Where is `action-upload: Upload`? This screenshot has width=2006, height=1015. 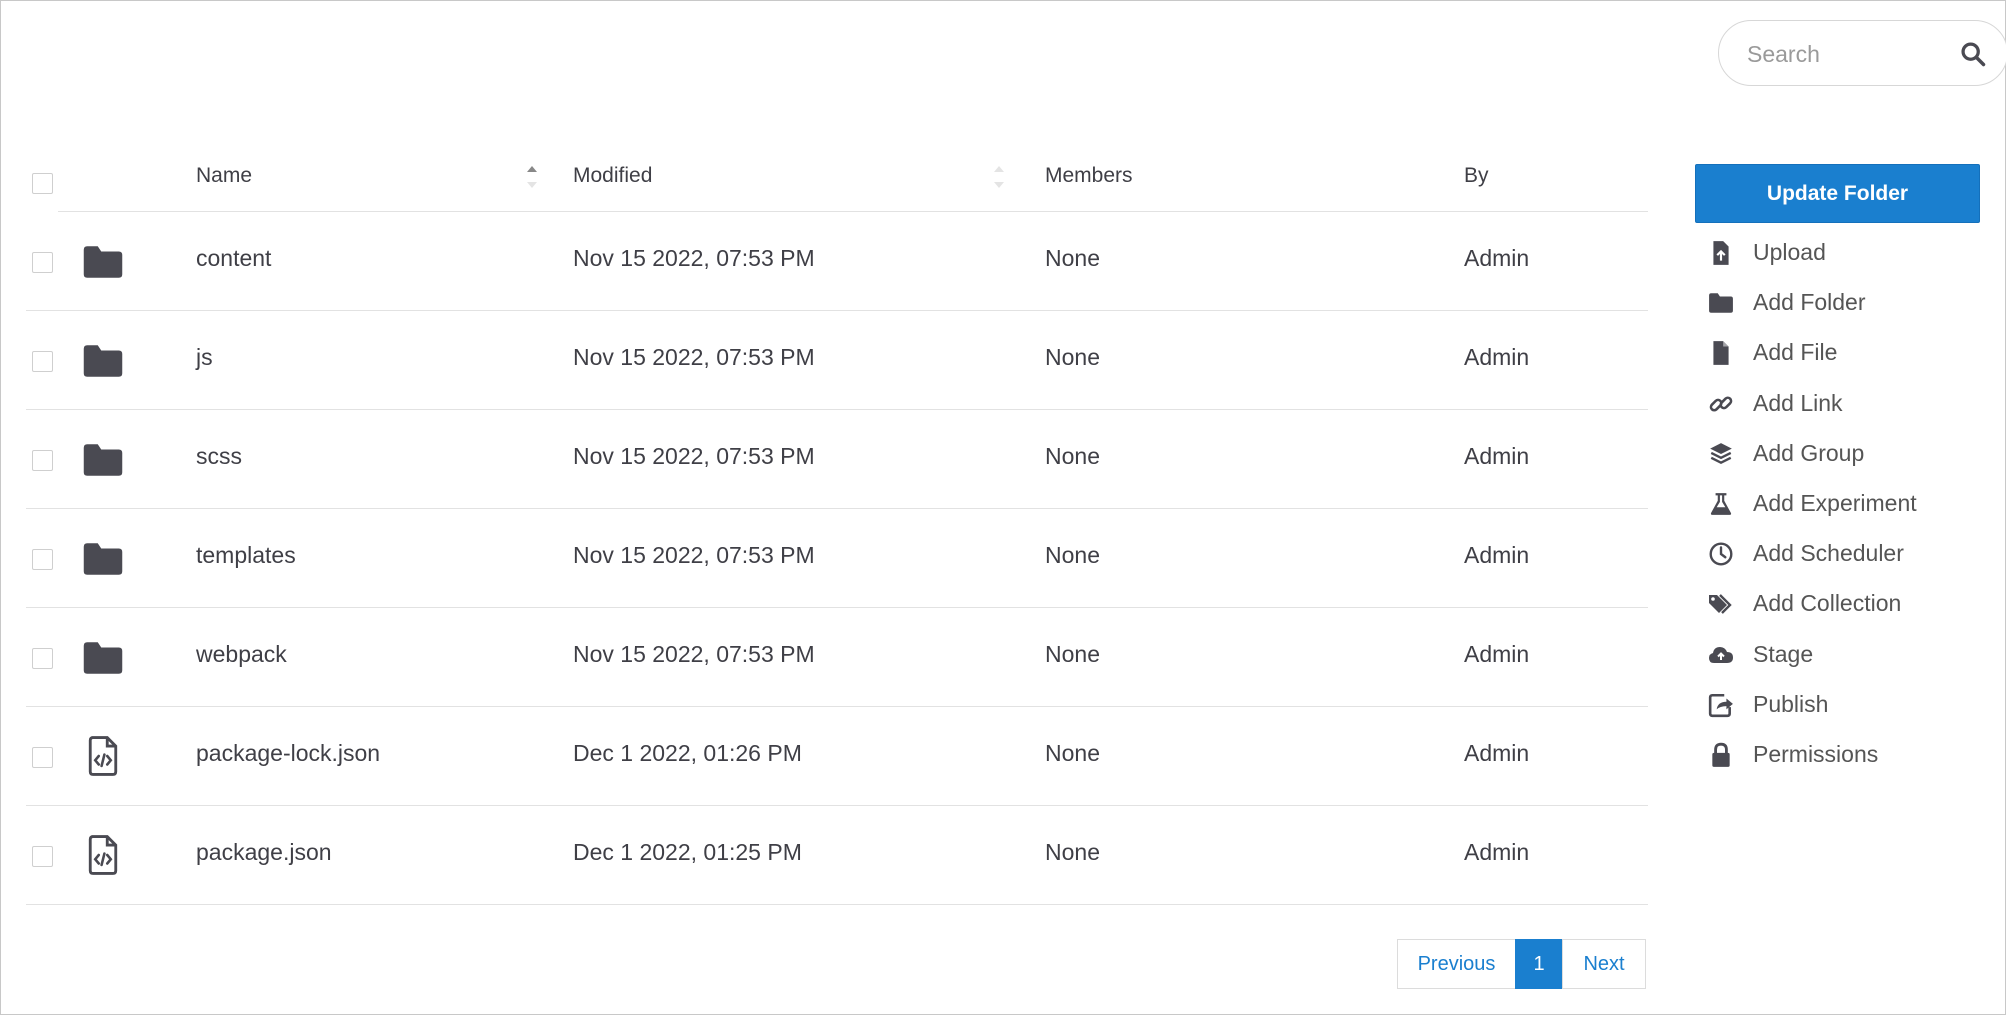 action-upload: Upload is located at coordinates (1853, 252).